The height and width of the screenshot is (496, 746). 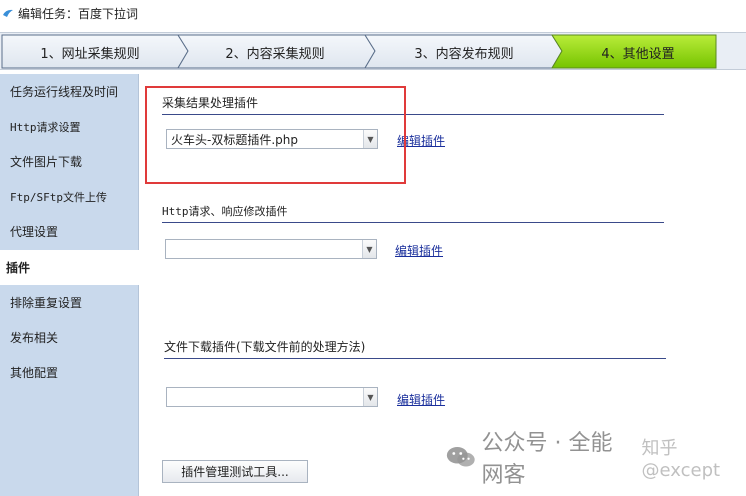 What do you see at coordinates (69, 126) in the screenshot?
I see `sidebar-item-http: Http请求设置` at bounding box center [69, 126].